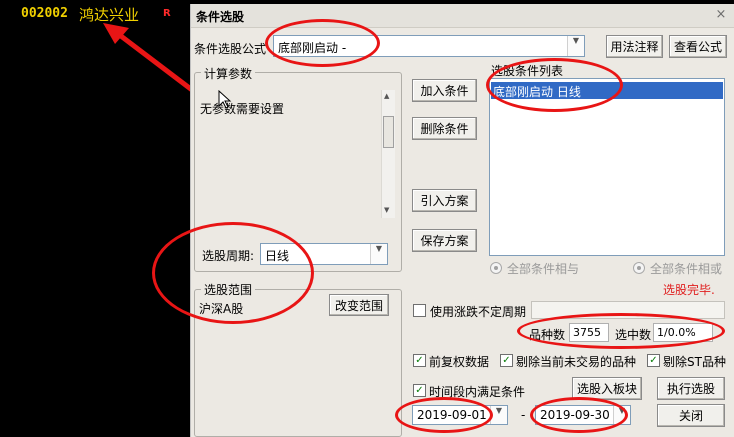 The width and height of the screenshot is (734, 437). What do you see at coordinates (44, 13) in the screenshot?
I see `stock-code: 002002` at bounding box center [44, 13].